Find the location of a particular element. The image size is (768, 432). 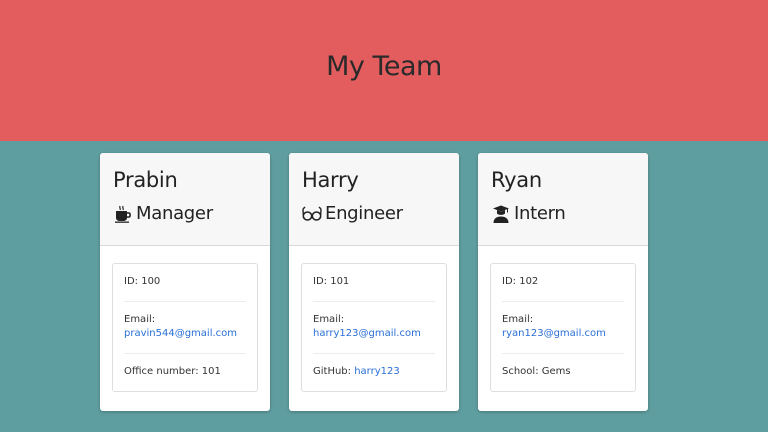

id-value: 100 is located at coordinates (151, 281).